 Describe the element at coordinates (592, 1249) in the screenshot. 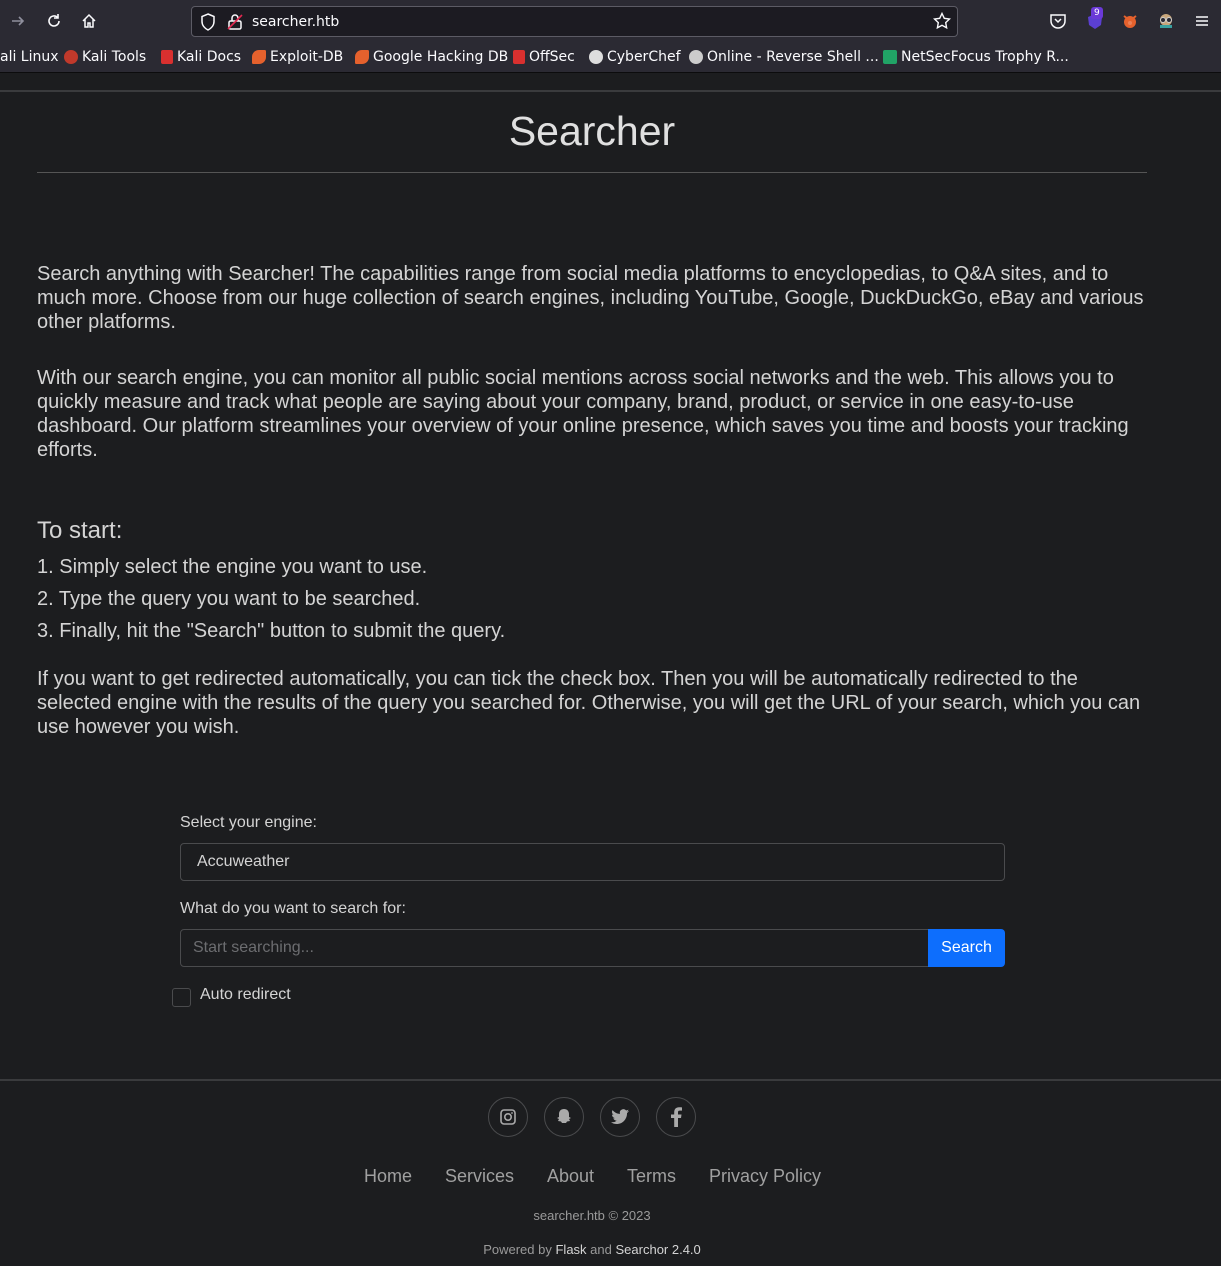

I see `powered-by-text: Powered by Flask and Searchor 2.4.0` at that location.